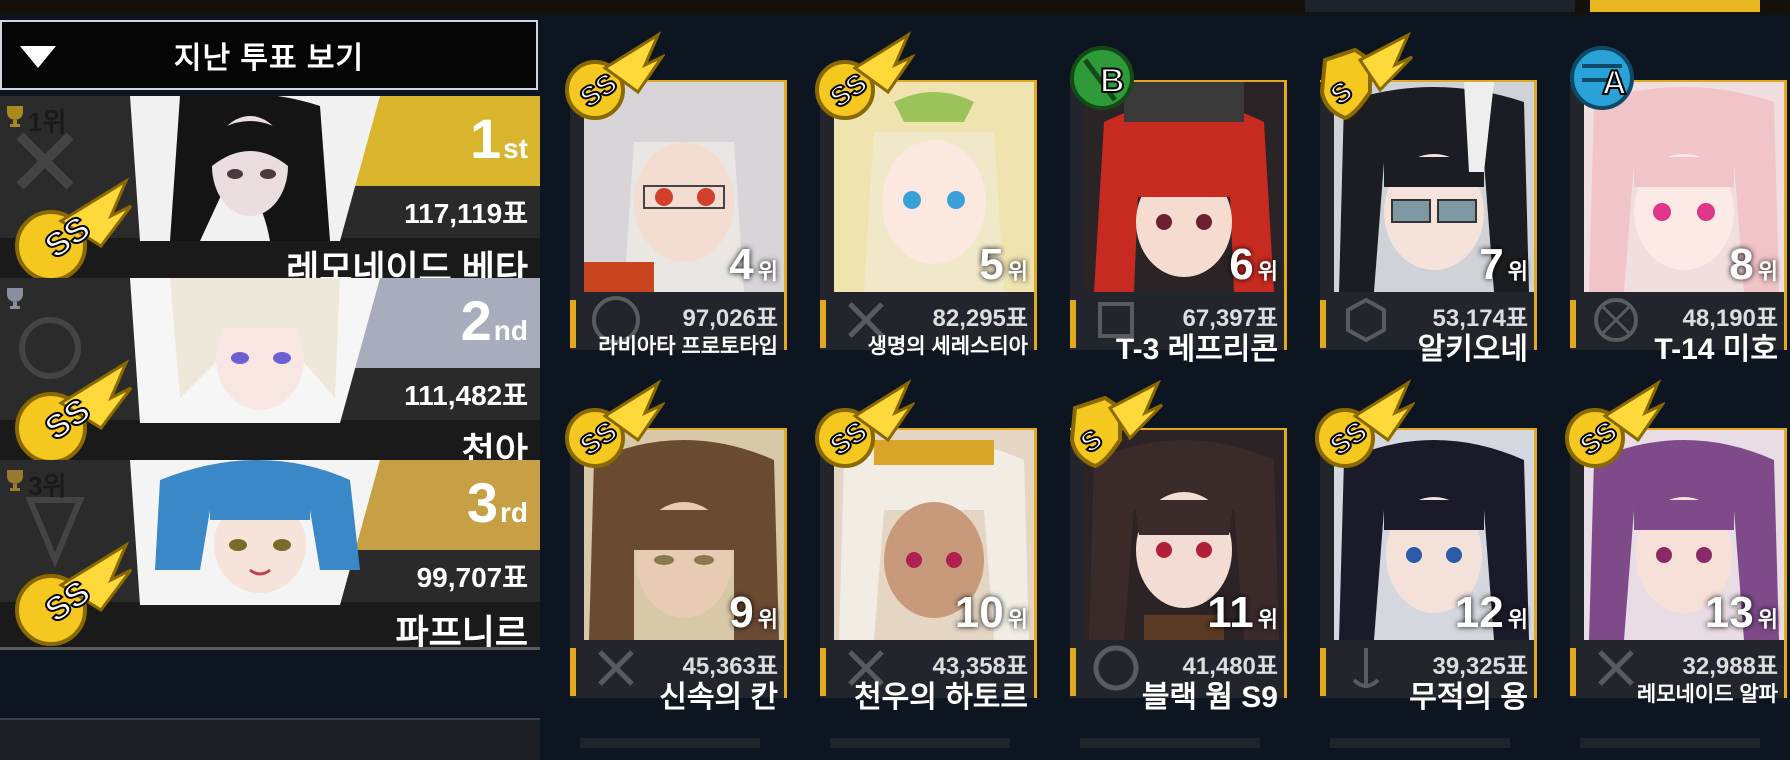 The image size is (1790, 760). Describe the element at coordinates (269, 58) in the screenshot. I see `previous-vote-label: 지난 투표 보기` at that location.